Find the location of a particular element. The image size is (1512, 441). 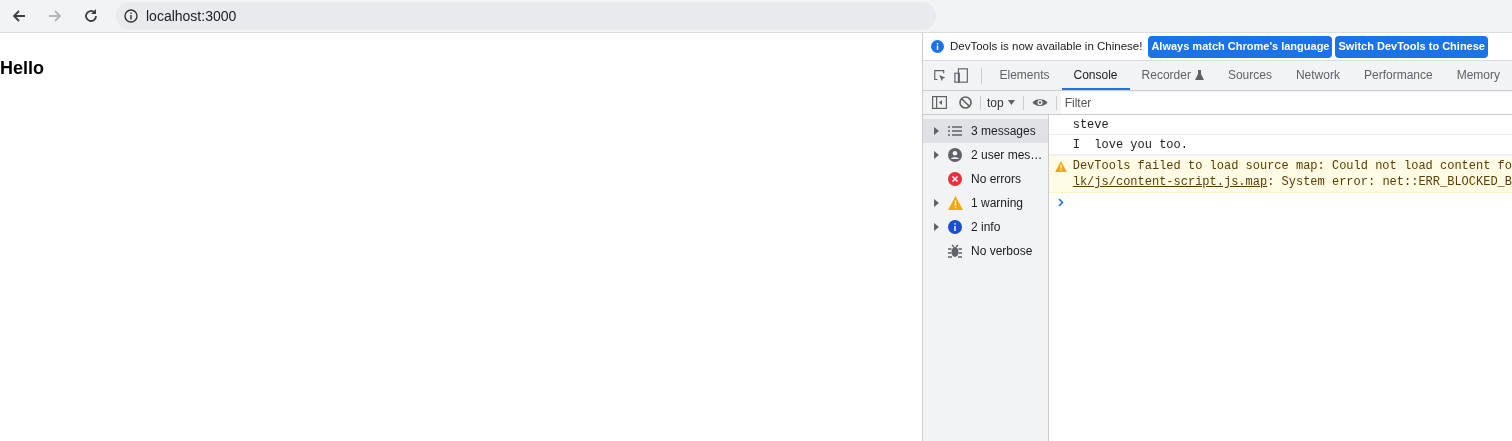

sidebar-item: No verbose is located at coordinates (985, 251).